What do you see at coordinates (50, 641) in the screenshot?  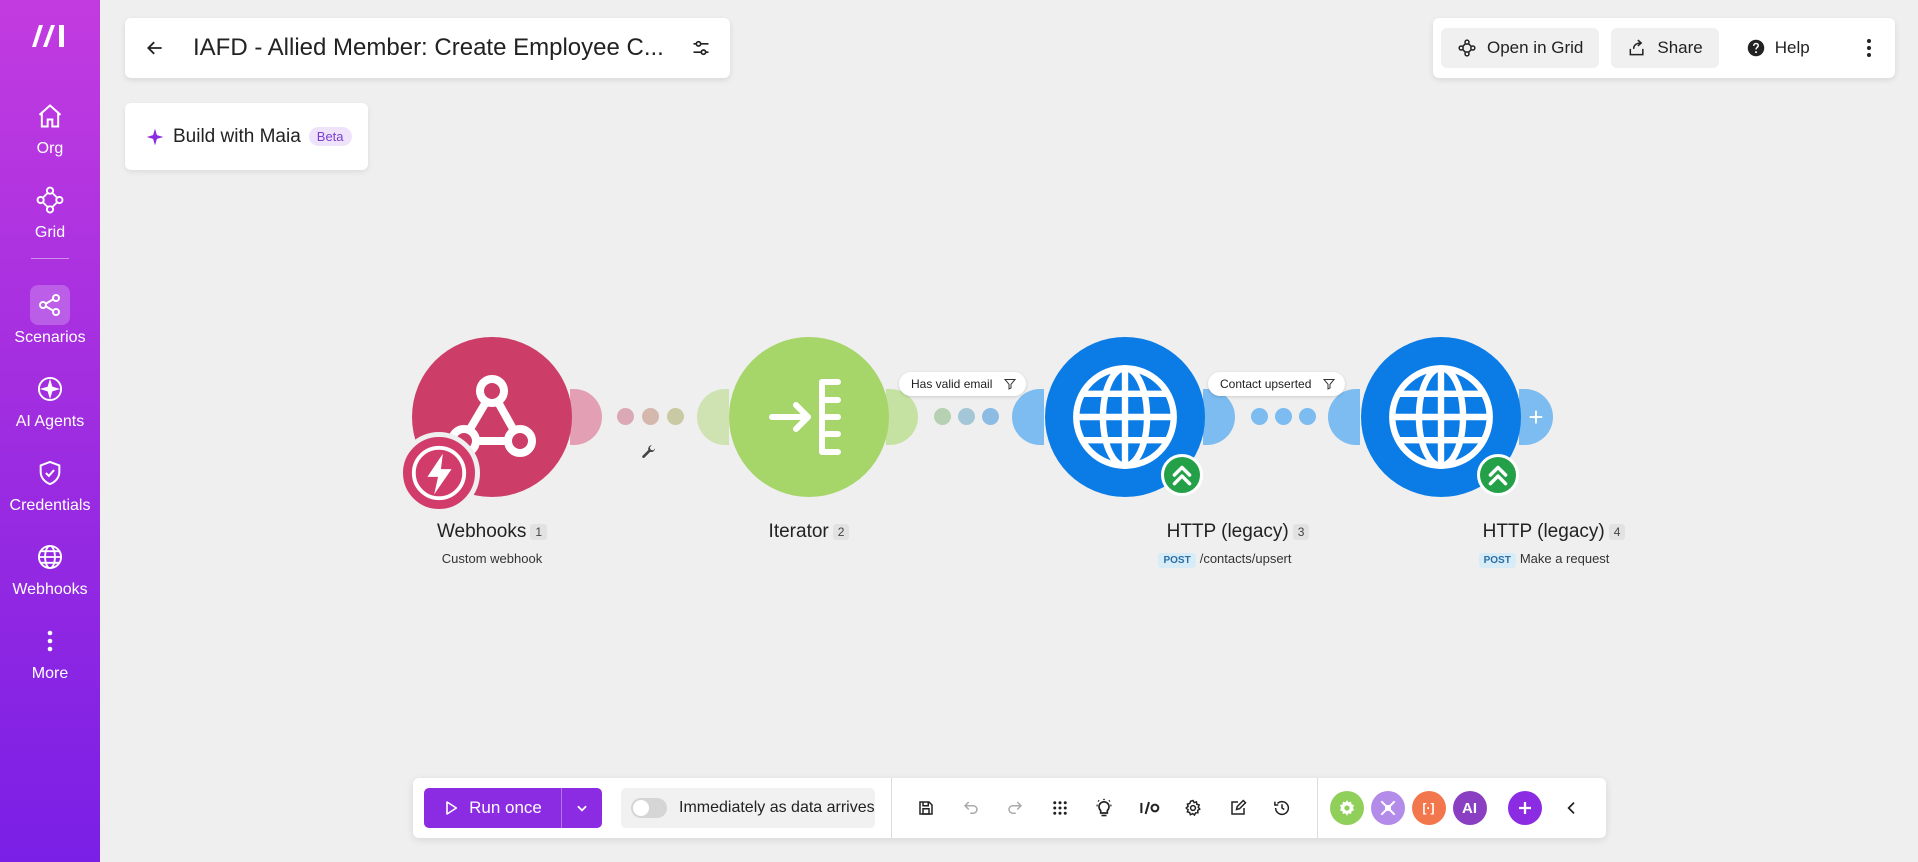 I see `more-vertical-icon` at bounding box center [50, 641].